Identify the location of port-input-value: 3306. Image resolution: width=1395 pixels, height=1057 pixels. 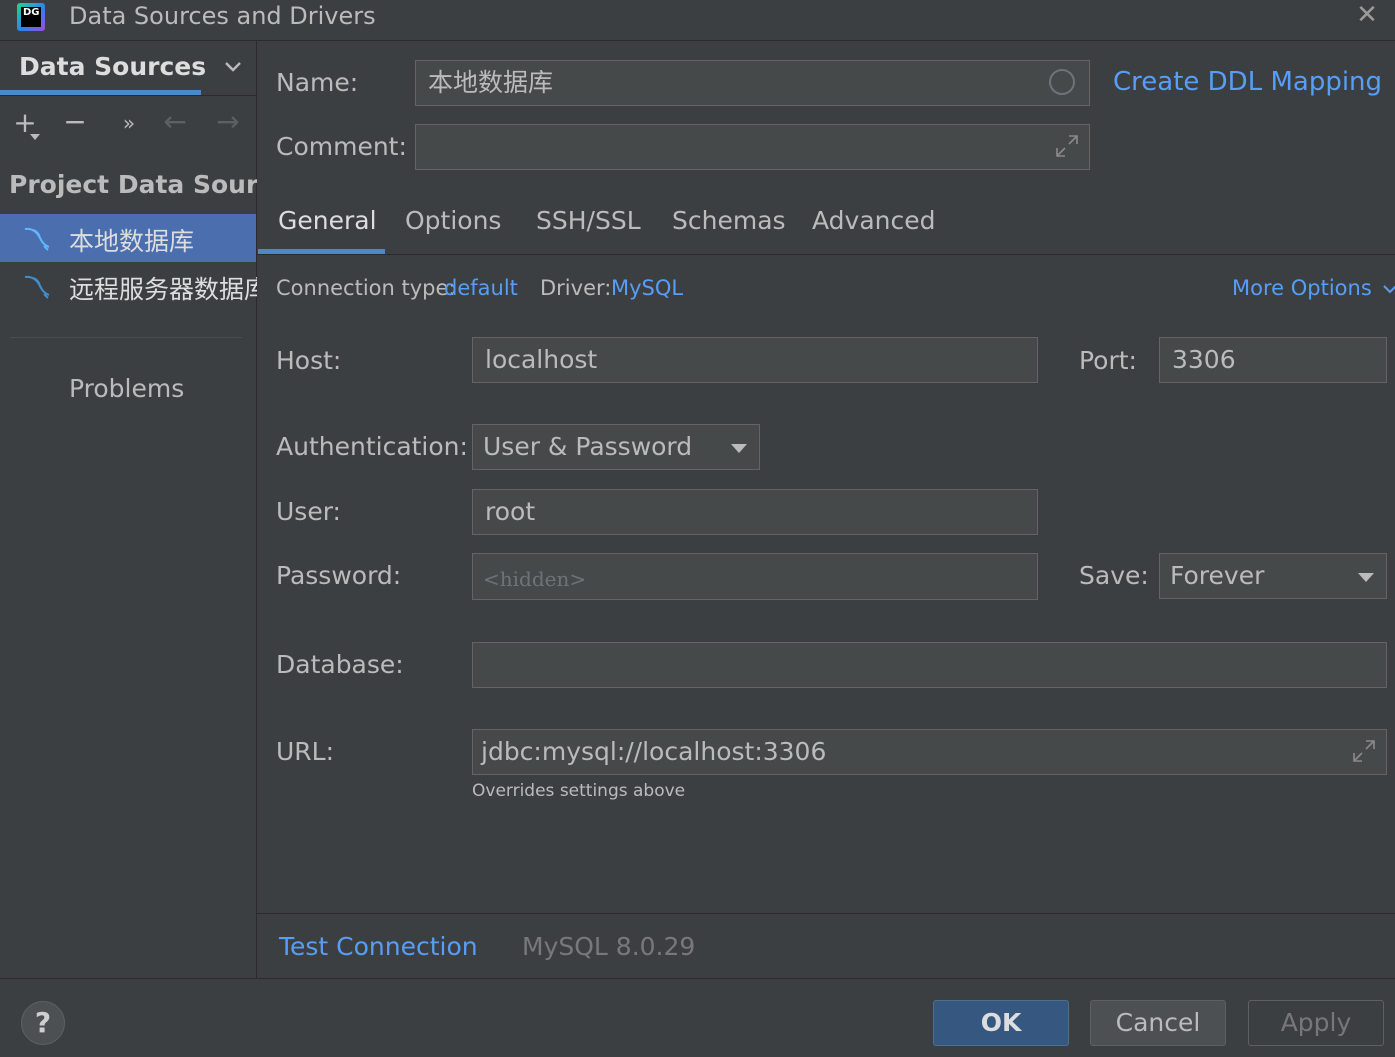
(1204, 359).